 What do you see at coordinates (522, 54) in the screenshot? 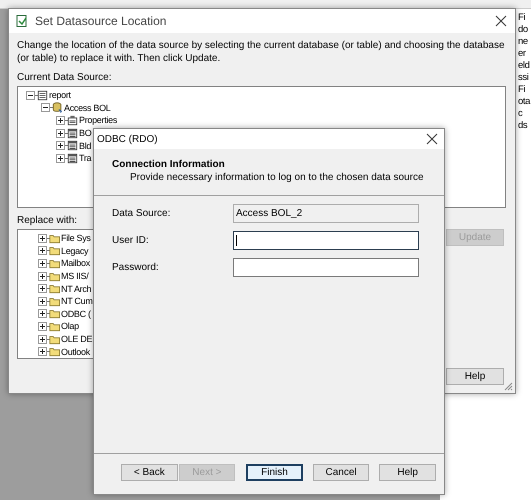
I see `document-text: er` at bounding box center [522, 54].